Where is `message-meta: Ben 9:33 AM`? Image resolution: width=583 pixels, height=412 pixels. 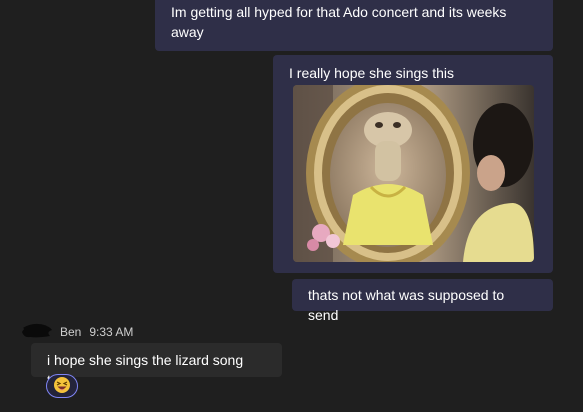
message-meta: Ben 9:33 AM is located at coordinates (96, 332).